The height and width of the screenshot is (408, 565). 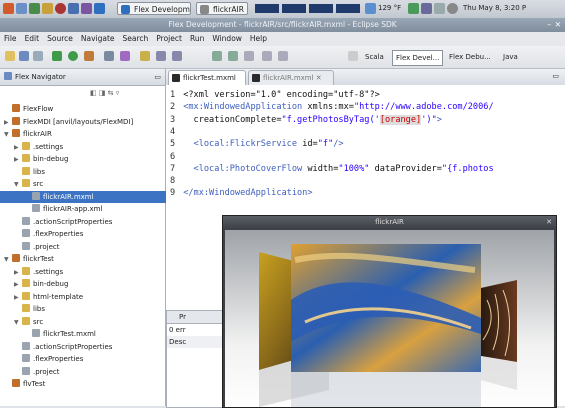 What do you see at coordinates (84, 384) in the screenshot?
I see `tree-item: flvTest` at bounding box center [84, 384].